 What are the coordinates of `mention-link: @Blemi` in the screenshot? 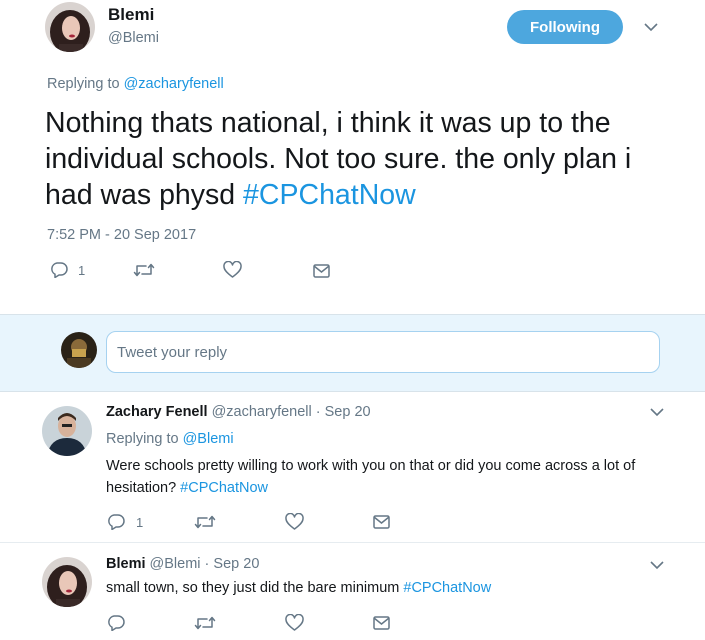 It's located at (208, 439).